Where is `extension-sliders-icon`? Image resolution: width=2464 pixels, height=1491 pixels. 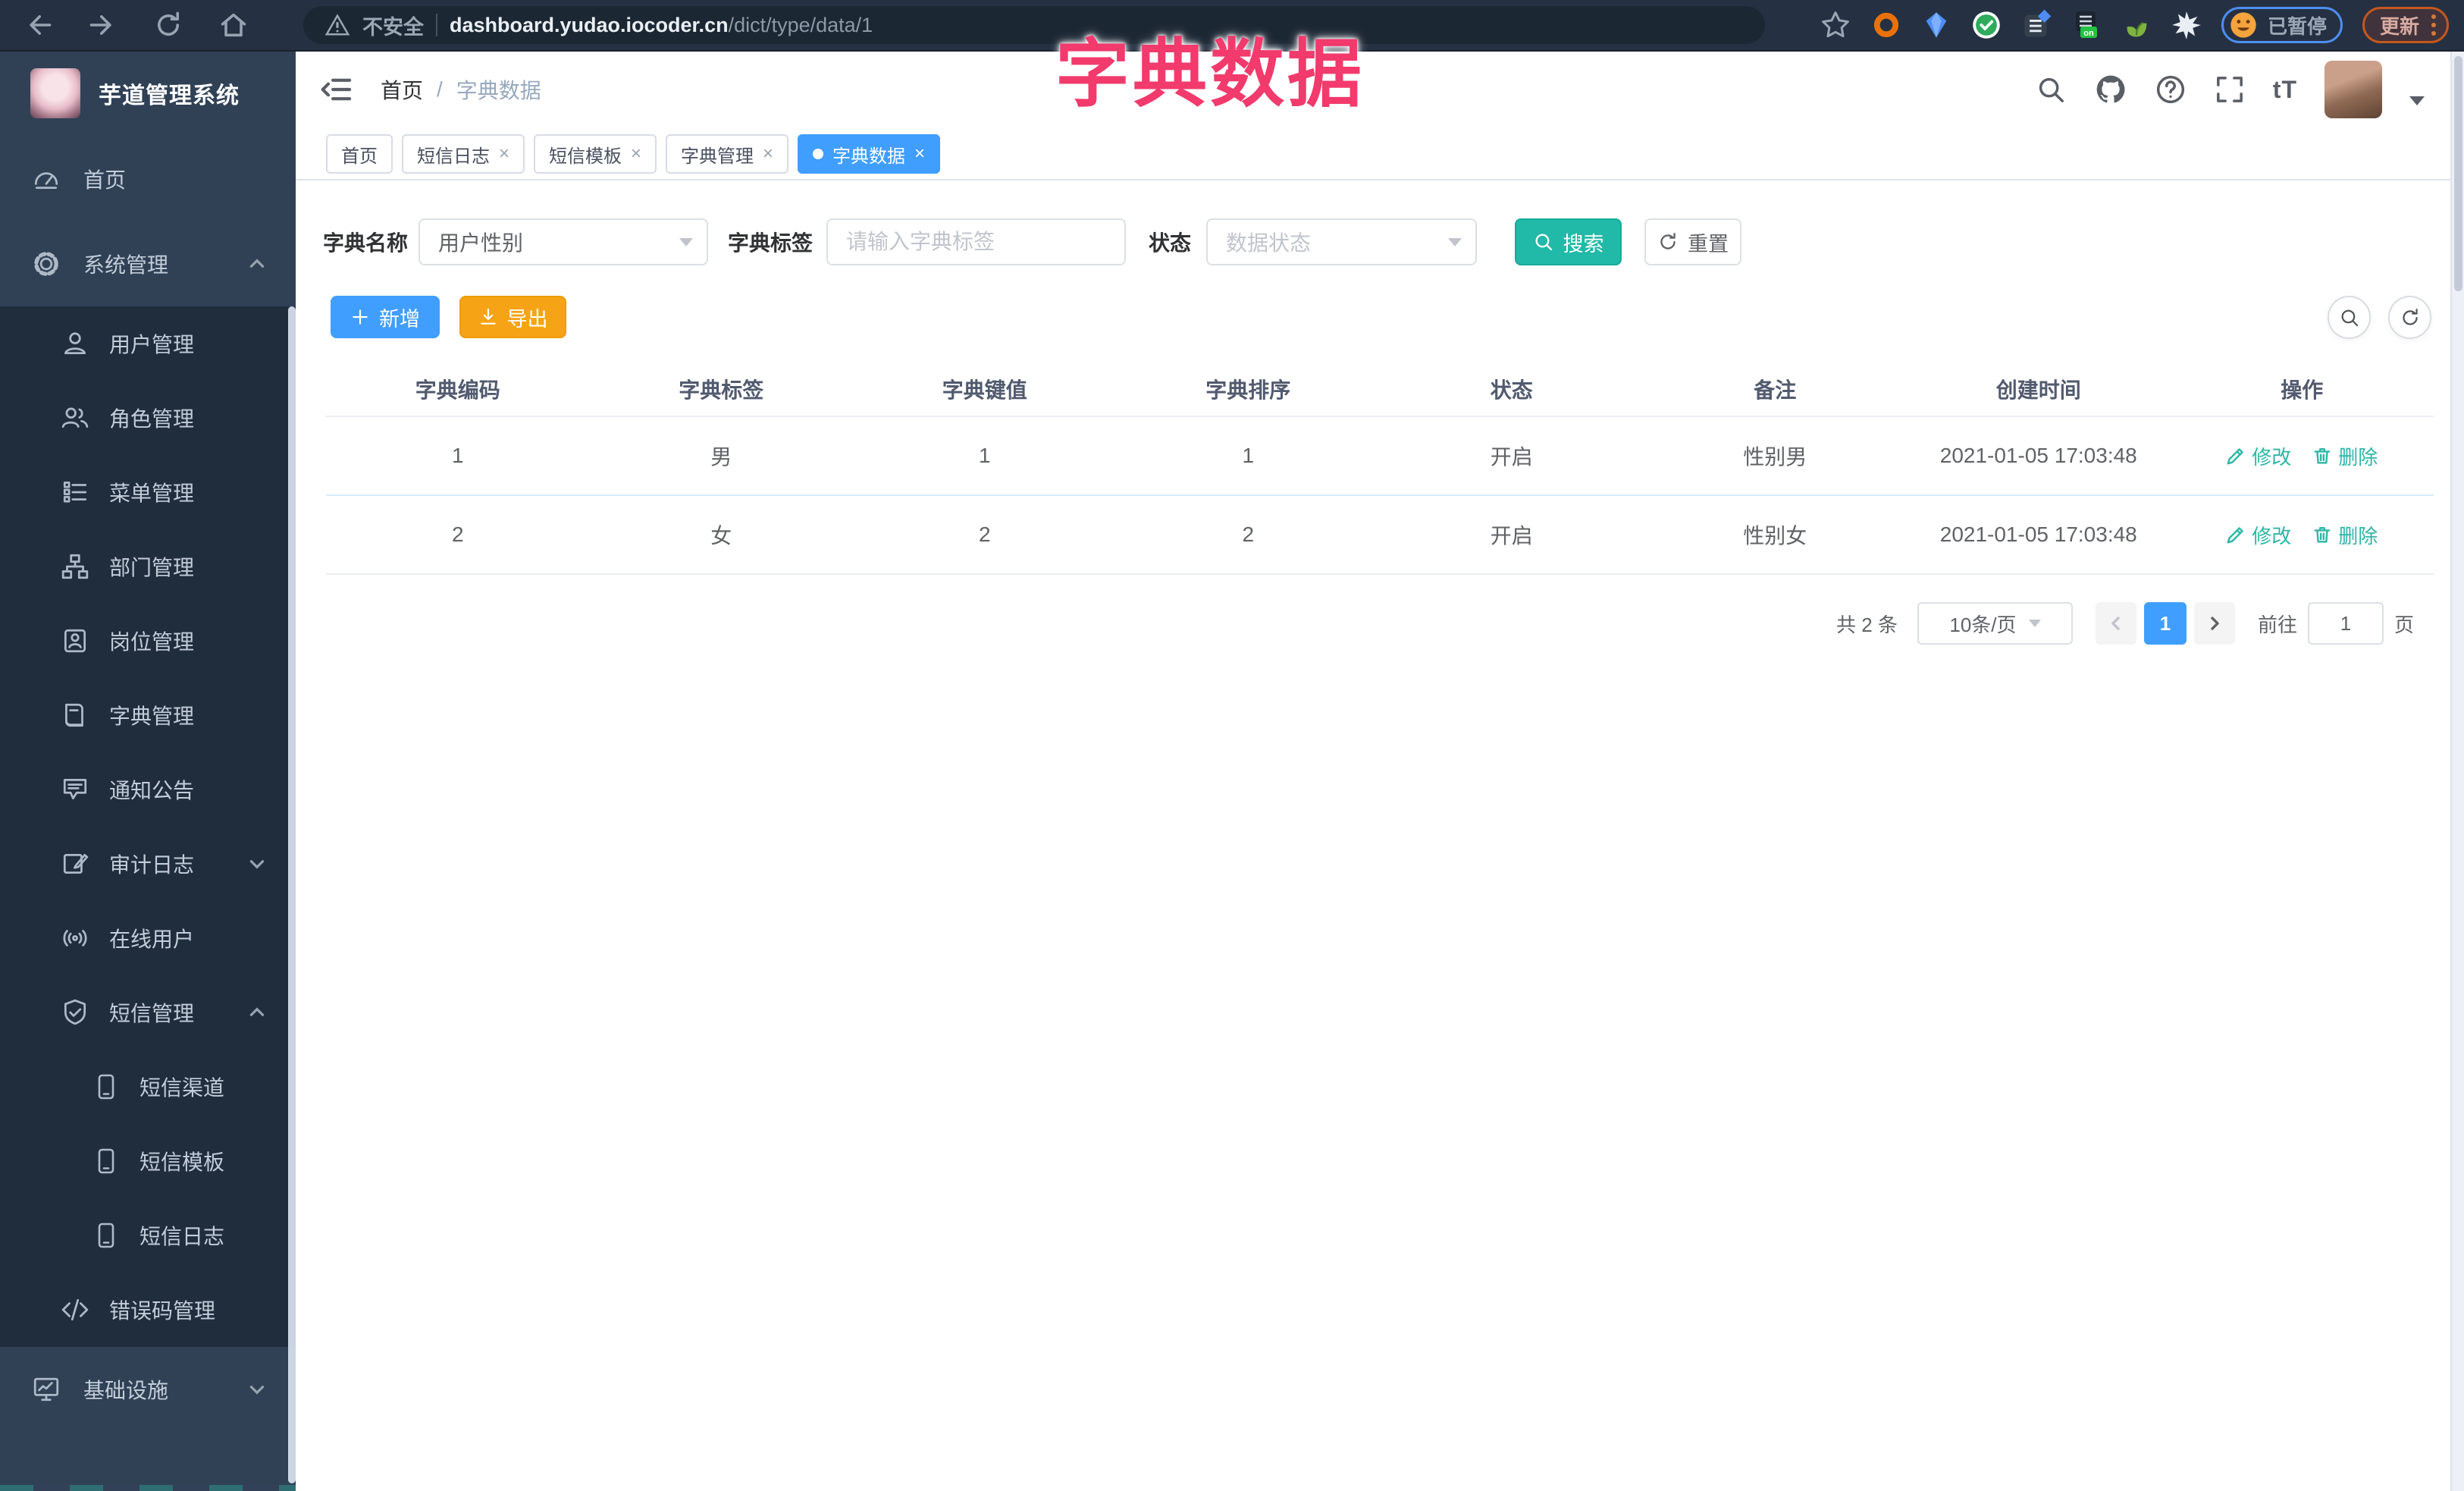 extension-sliders-icon is located at coordinates (2037, 24).